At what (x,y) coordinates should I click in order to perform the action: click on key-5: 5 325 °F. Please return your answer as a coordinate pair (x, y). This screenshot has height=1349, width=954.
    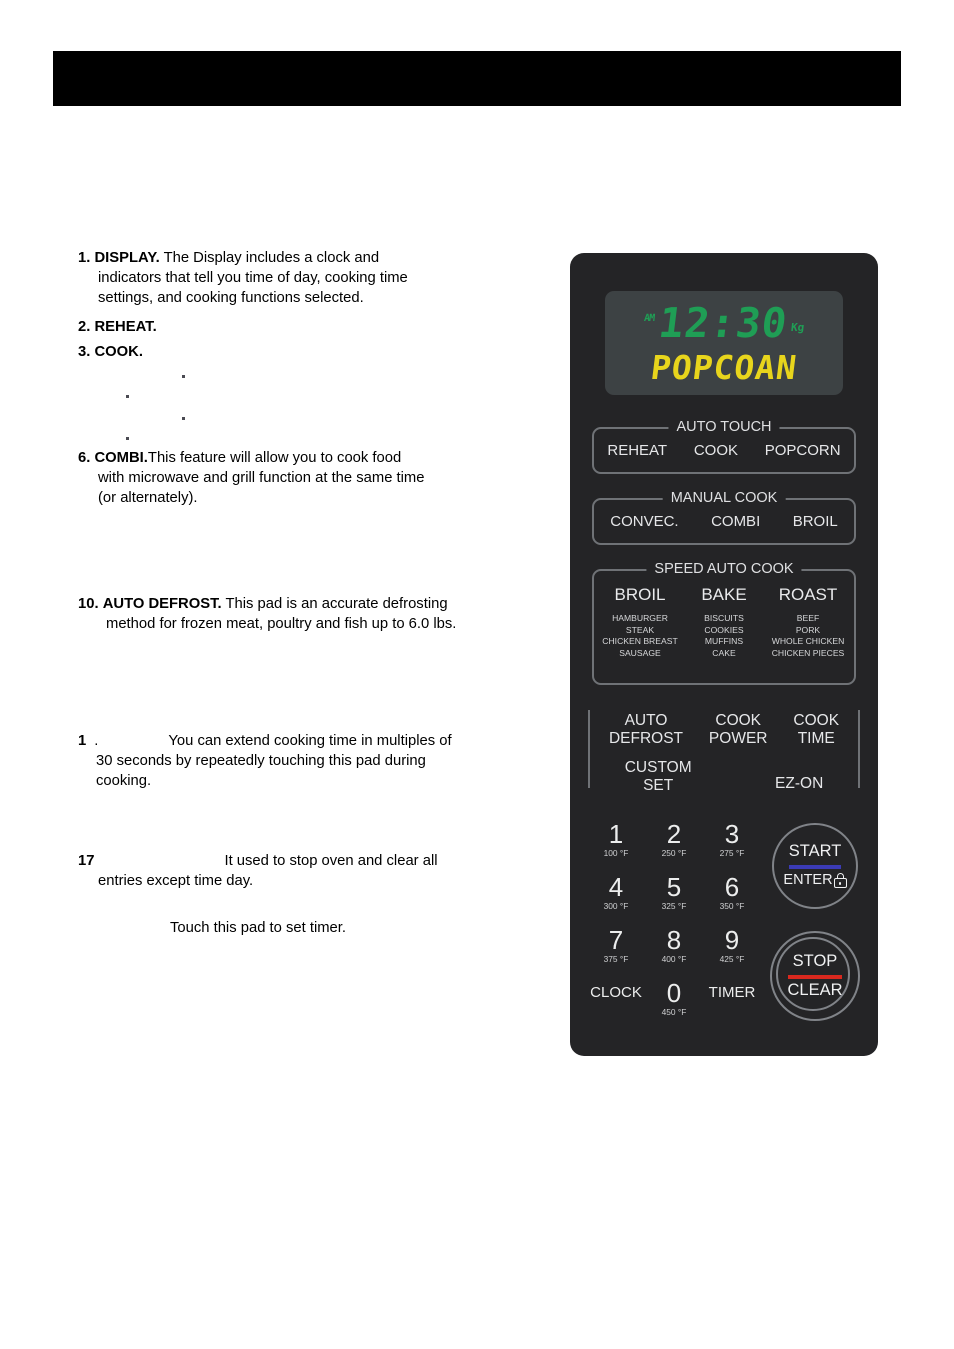
    Looking at the image, I should click on (674, 893).